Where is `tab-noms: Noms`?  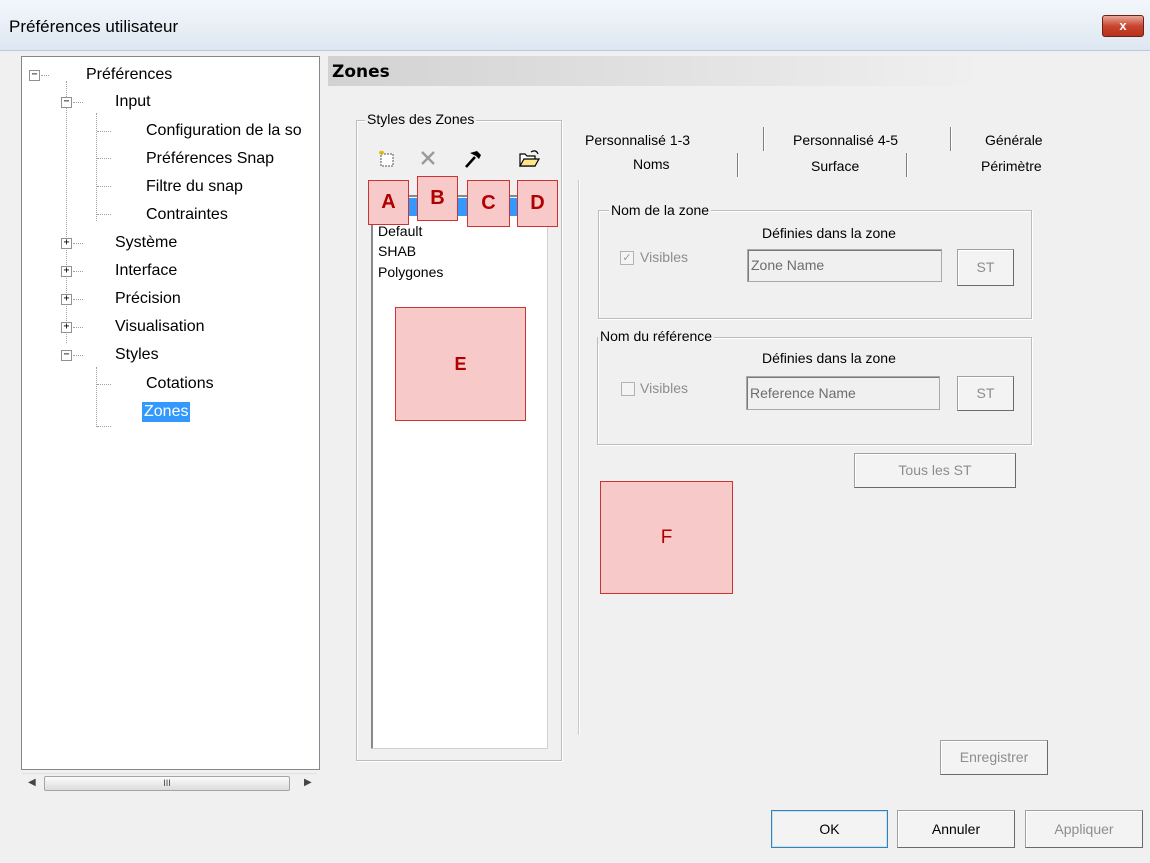 tab-noms: Noms is located at coordinates (651, 164).